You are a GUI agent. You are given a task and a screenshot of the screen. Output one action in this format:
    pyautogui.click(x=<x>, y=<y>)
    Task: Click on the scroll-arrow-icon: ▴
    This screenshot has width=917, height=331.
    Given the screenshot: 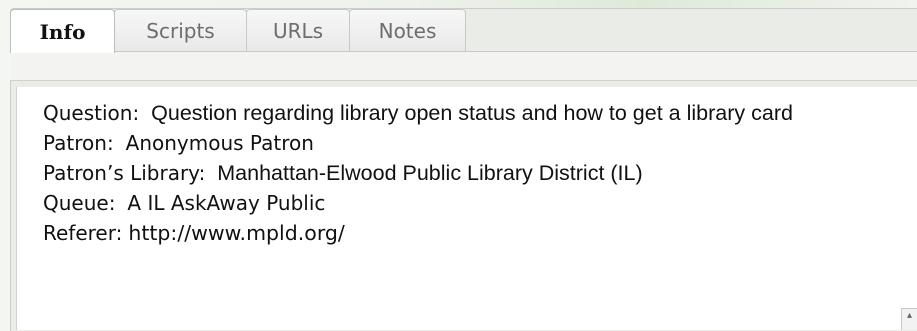 What is the action you would take?
    pyautogui.click(x=909, y=319)
    